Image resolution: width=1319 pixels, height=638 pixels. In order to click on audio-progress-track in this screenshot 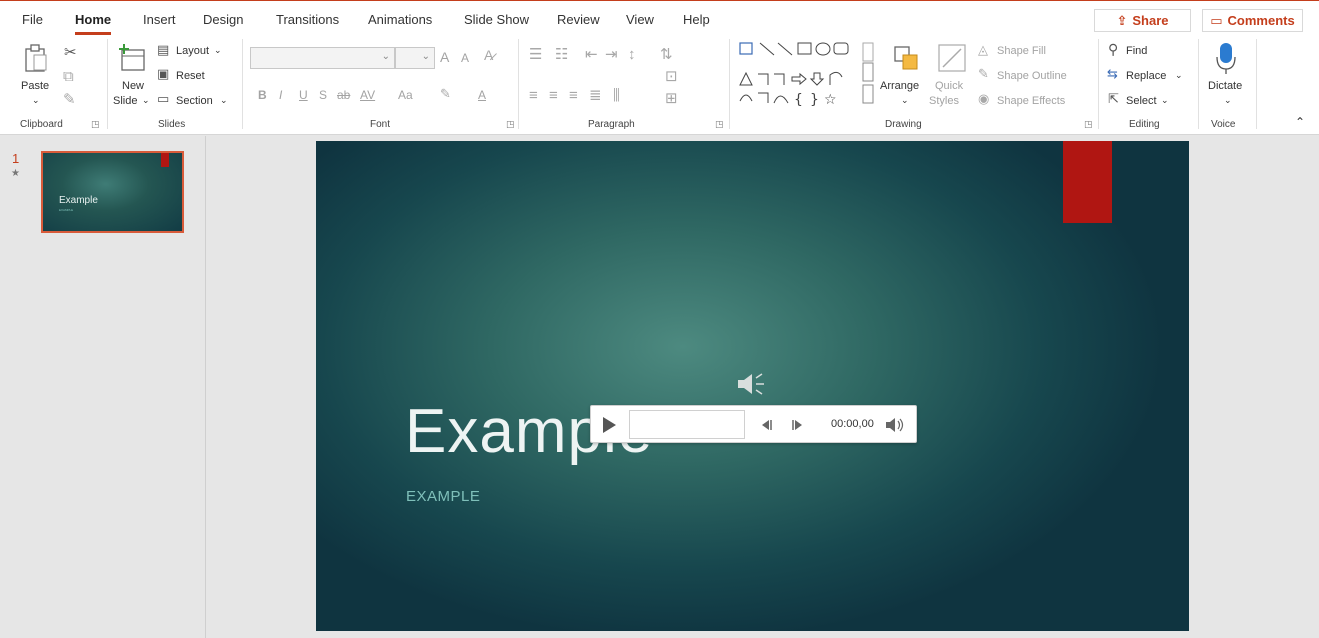, I will do `click(687, 424)`.